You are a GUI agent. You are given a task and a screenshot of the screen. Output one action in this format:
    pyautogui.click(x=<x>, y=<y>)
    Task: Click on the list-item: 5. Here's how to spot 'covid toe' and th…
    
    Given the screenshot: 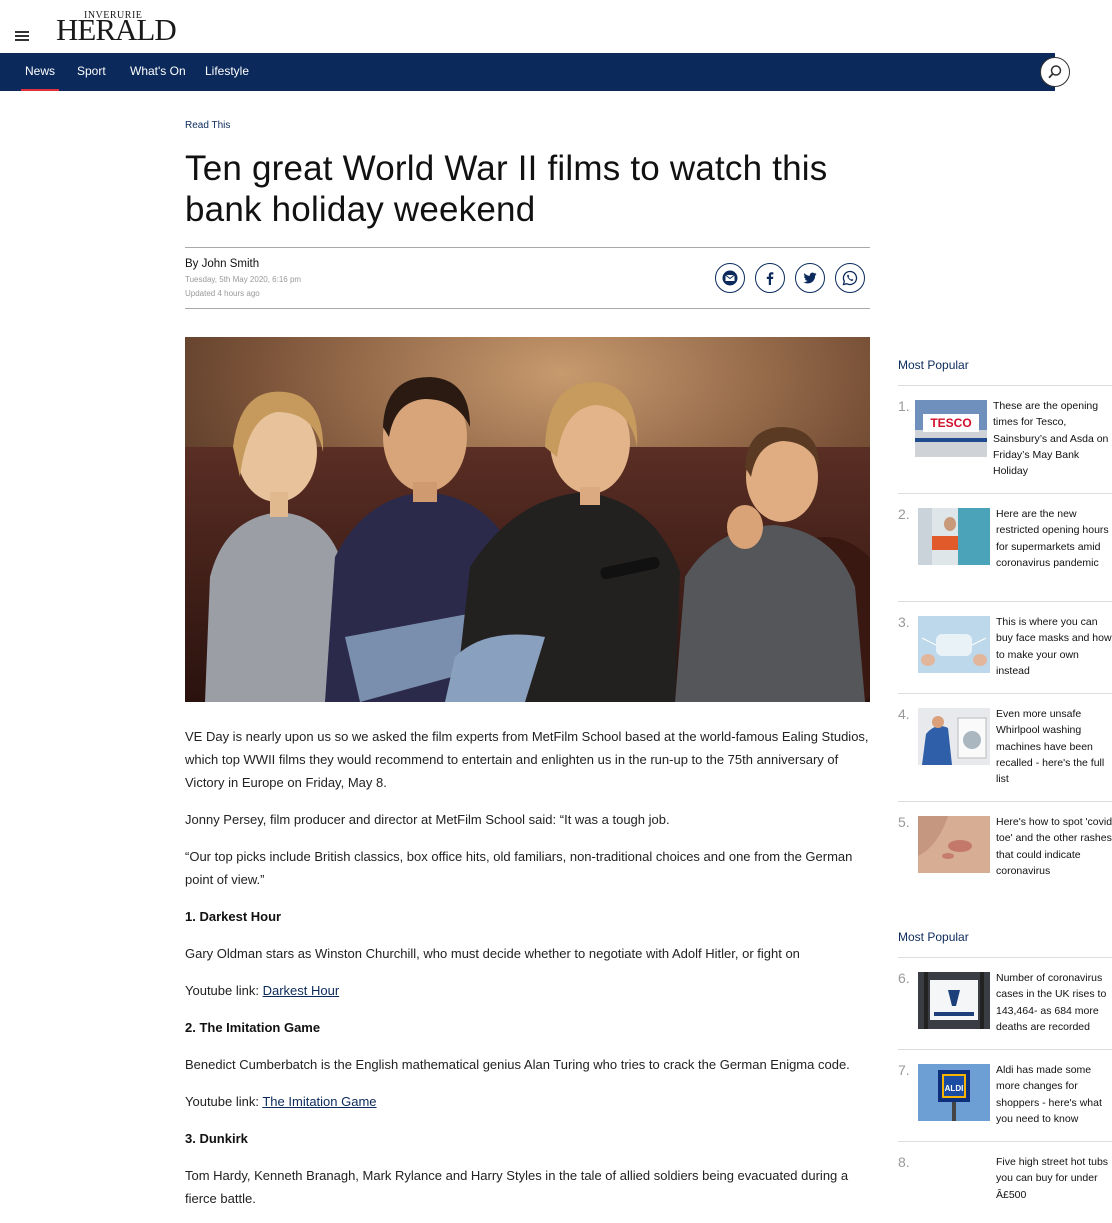 What is the action you would take?
    pyautogui.click(x=1005, y=855)
    